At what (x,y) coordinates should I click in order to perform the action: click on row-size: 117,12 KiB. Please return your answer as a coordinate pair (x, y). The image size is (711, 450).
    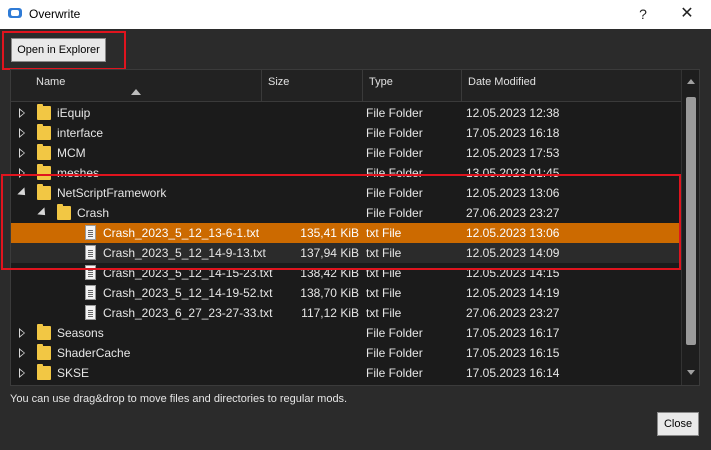
    Looking at the image, I should click on (330, 313).